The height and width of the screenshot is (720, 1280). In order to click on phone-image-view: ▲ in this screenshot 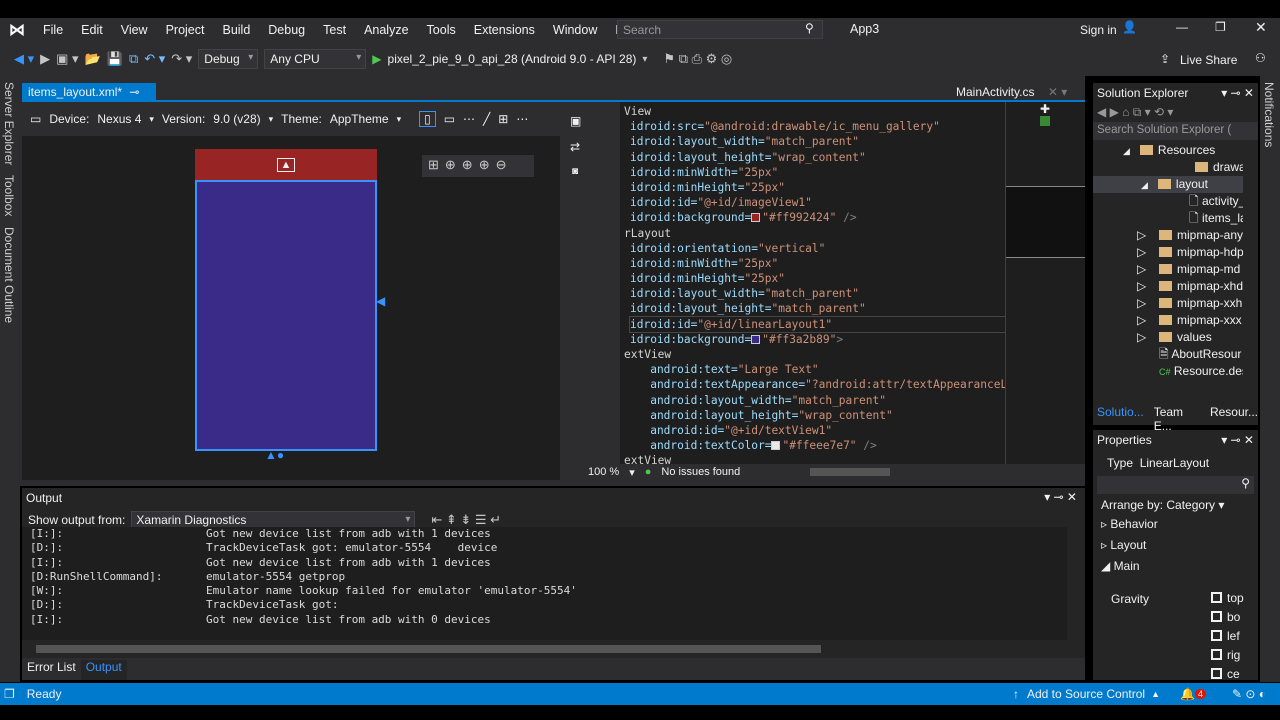, I will do `click(286, 164)`.